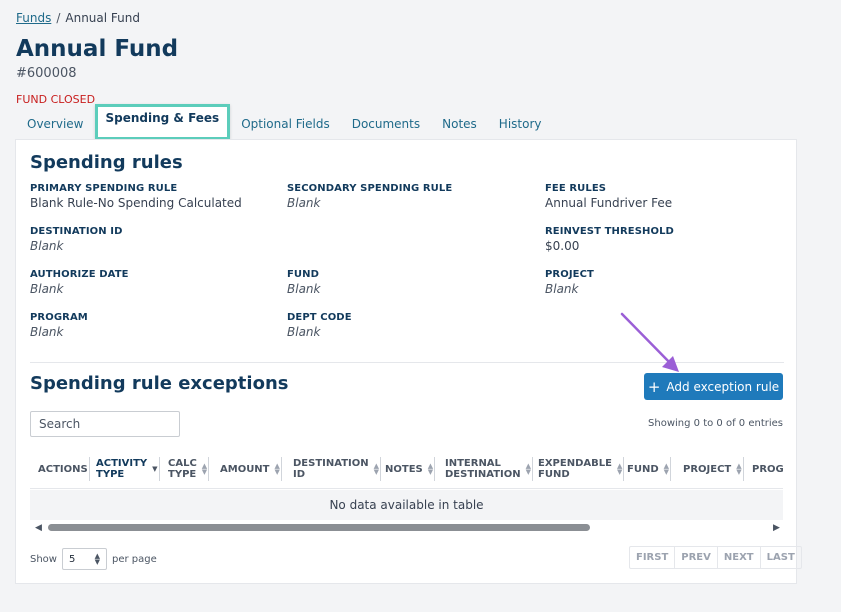  I want to click on column-header-fund: FUND ▲ ▼, so click(649, 469).